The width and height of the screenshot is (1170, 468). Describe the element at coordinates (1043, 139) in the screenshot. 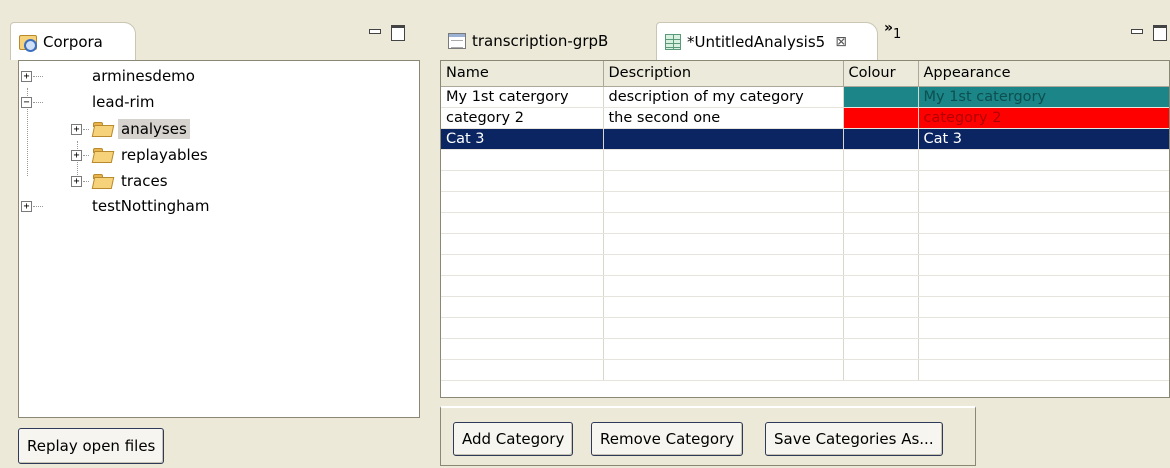

I see `cell-appearance: Cat 3` at that location.